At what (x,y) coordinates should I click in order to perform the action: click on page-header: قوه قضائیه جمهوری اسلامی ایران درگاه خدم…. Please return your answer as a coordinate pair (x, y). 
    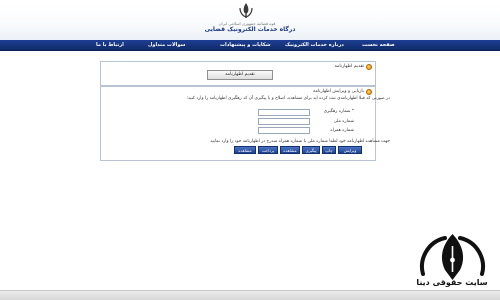
    Looking at the image, I should click on (250, 20).